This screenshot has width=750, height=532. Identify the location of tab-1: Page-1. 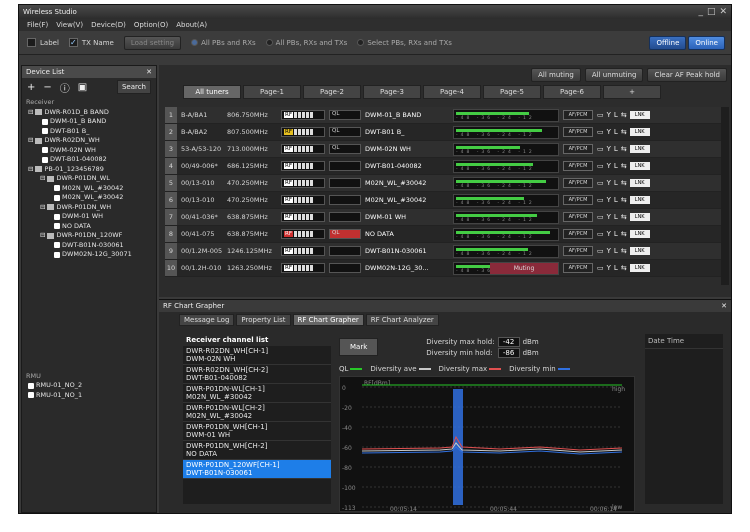
(272, 92).